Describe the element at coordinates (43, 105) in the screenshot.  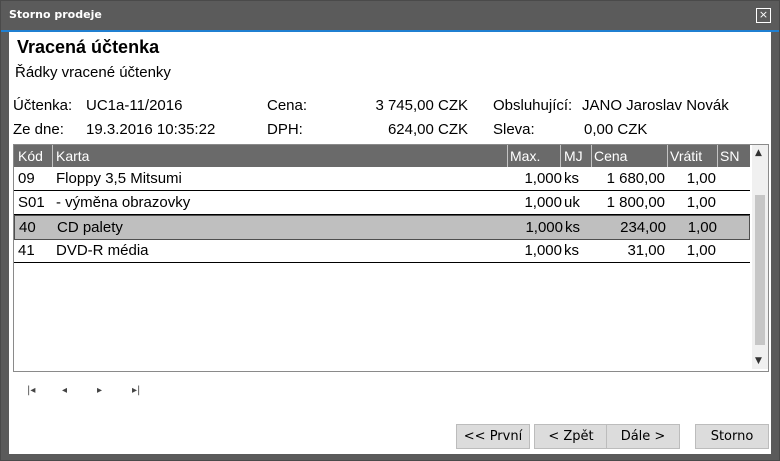
I see `uctenka-label: Účtenka:` at that location.